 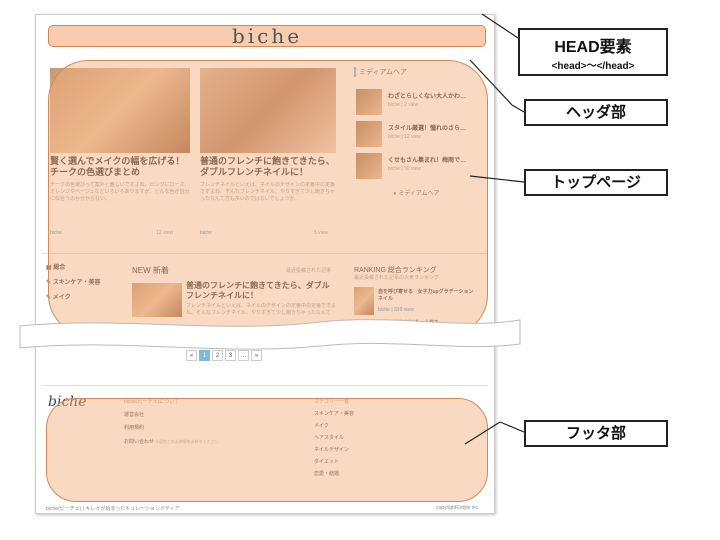 I want to click on header-callout-line, so click(x=491, y=82).